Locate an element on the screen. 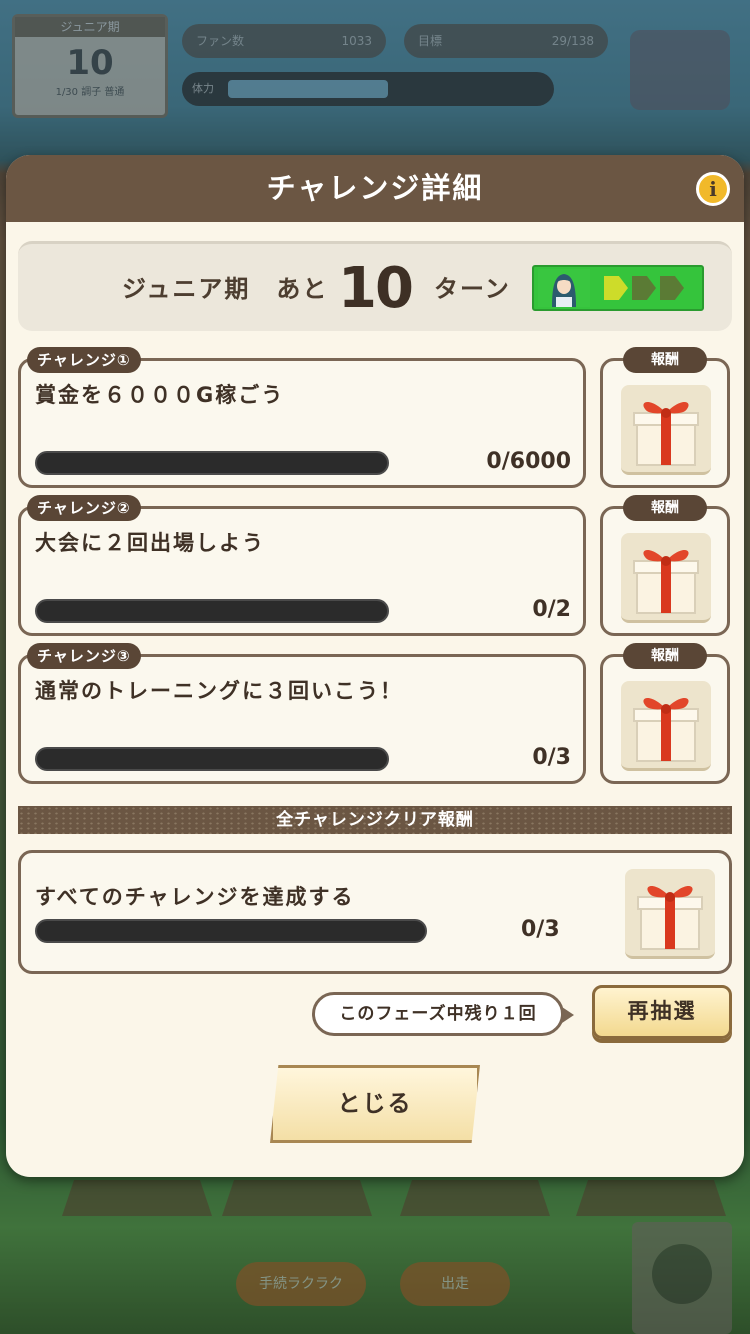  challenge-count: 0/2 is located at coordinates (551, 609).